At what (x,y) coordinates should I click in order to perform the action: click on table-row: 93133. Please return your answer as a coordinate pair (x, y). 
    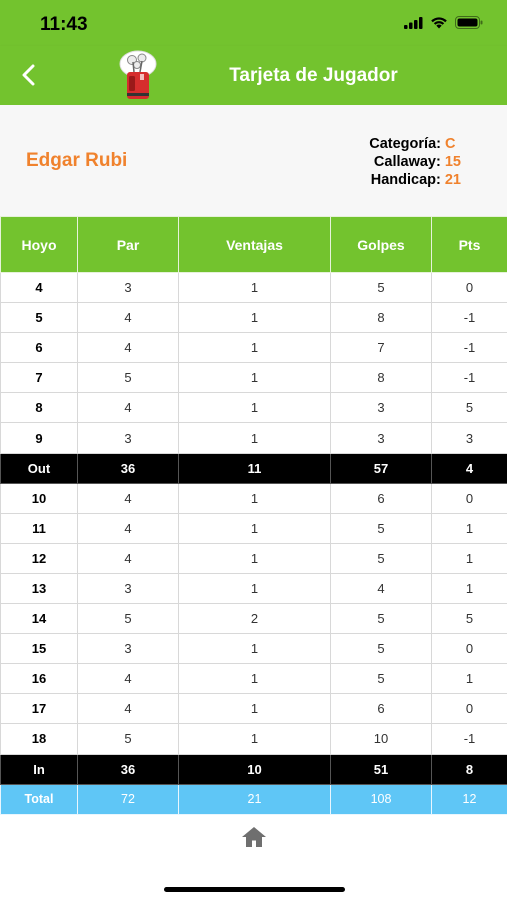
    Looking at the image, I should click on (253, 438).